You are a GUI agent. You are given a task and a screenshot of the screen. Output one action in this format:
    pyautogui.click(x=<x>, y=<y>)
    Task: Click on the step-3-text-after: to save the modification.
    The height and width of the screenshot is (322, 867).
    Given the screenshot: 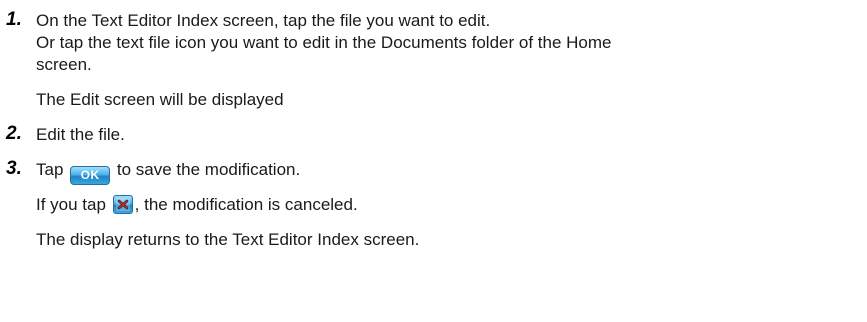 What is the action you would take?
    pyautogui.click(x=208, y=169)
    